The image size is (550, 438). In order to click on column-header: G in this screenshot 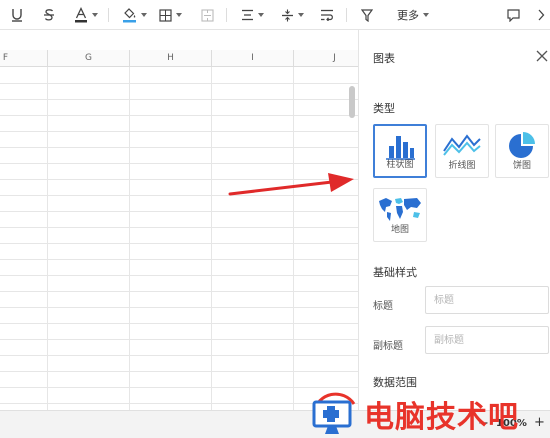, I will do `click(89, 58)`.